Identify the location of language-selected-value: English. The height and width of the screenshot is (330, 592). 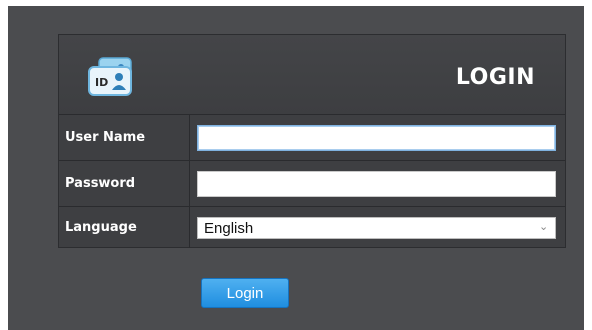
(229, 228).